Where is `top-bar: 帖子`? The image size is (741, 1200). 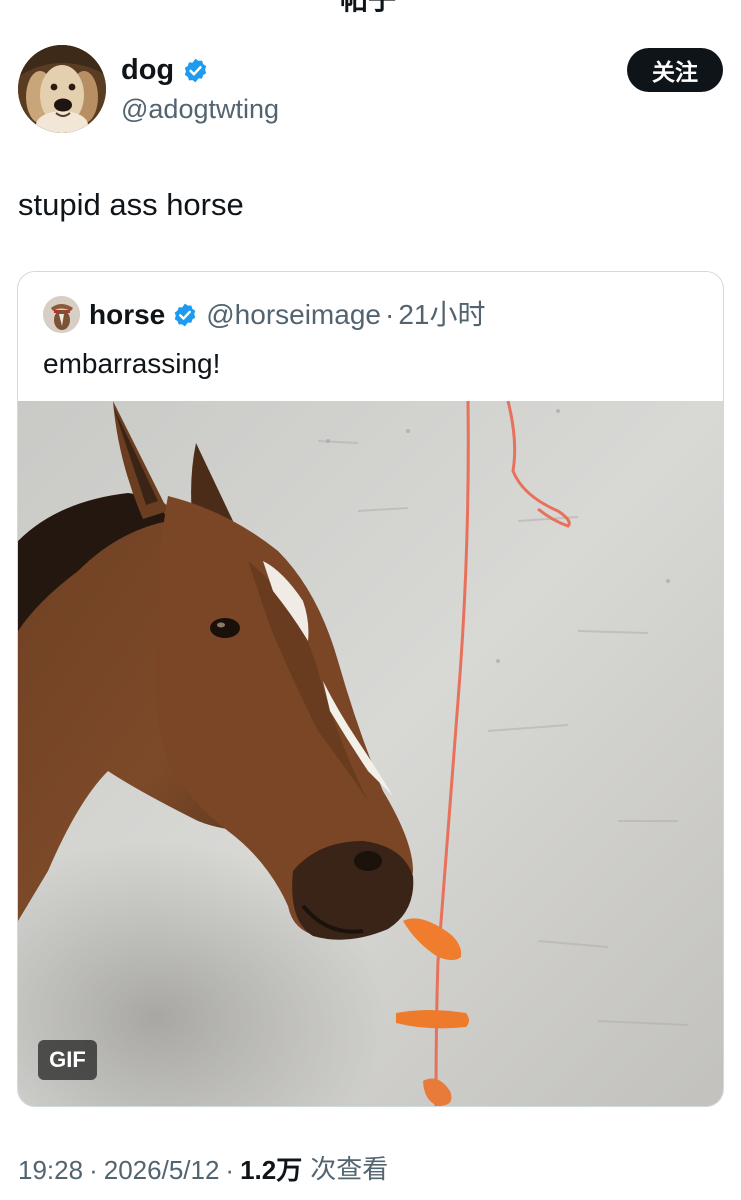
top-bar: 帖子 is located at coordinates (370, 7).